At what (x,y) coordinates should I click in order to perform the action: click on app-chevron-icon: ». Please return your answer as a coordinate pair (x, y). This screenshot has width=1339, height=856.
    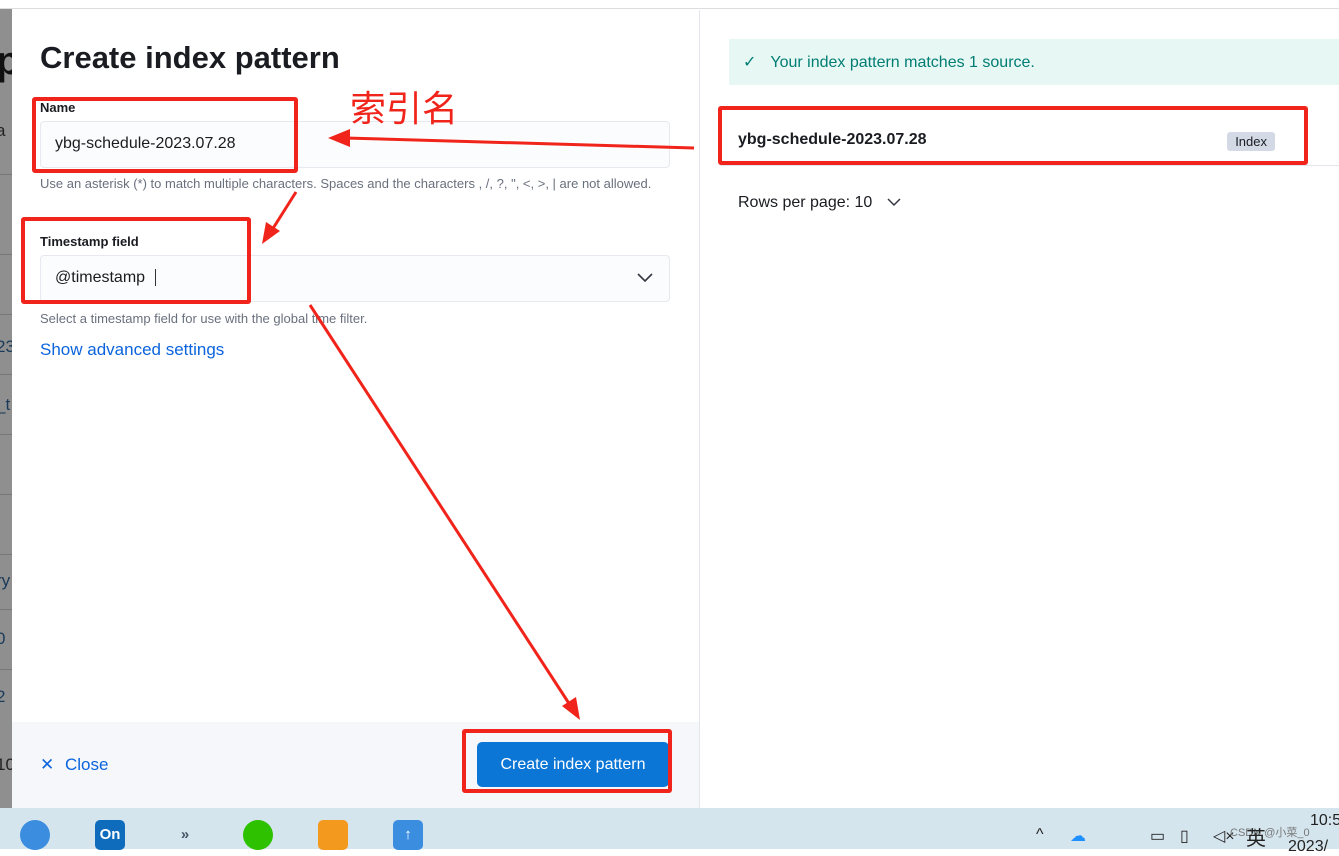
    Looking at the image, I should click on (185, 835).